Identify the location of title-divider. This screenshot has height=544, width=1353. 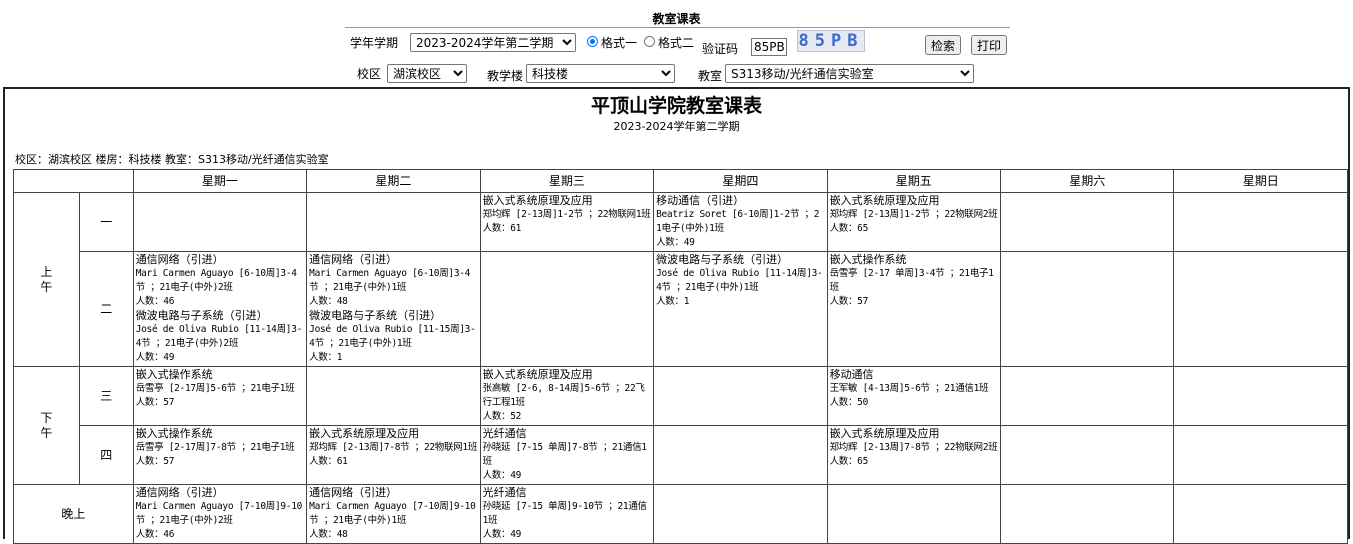
(677, 27).